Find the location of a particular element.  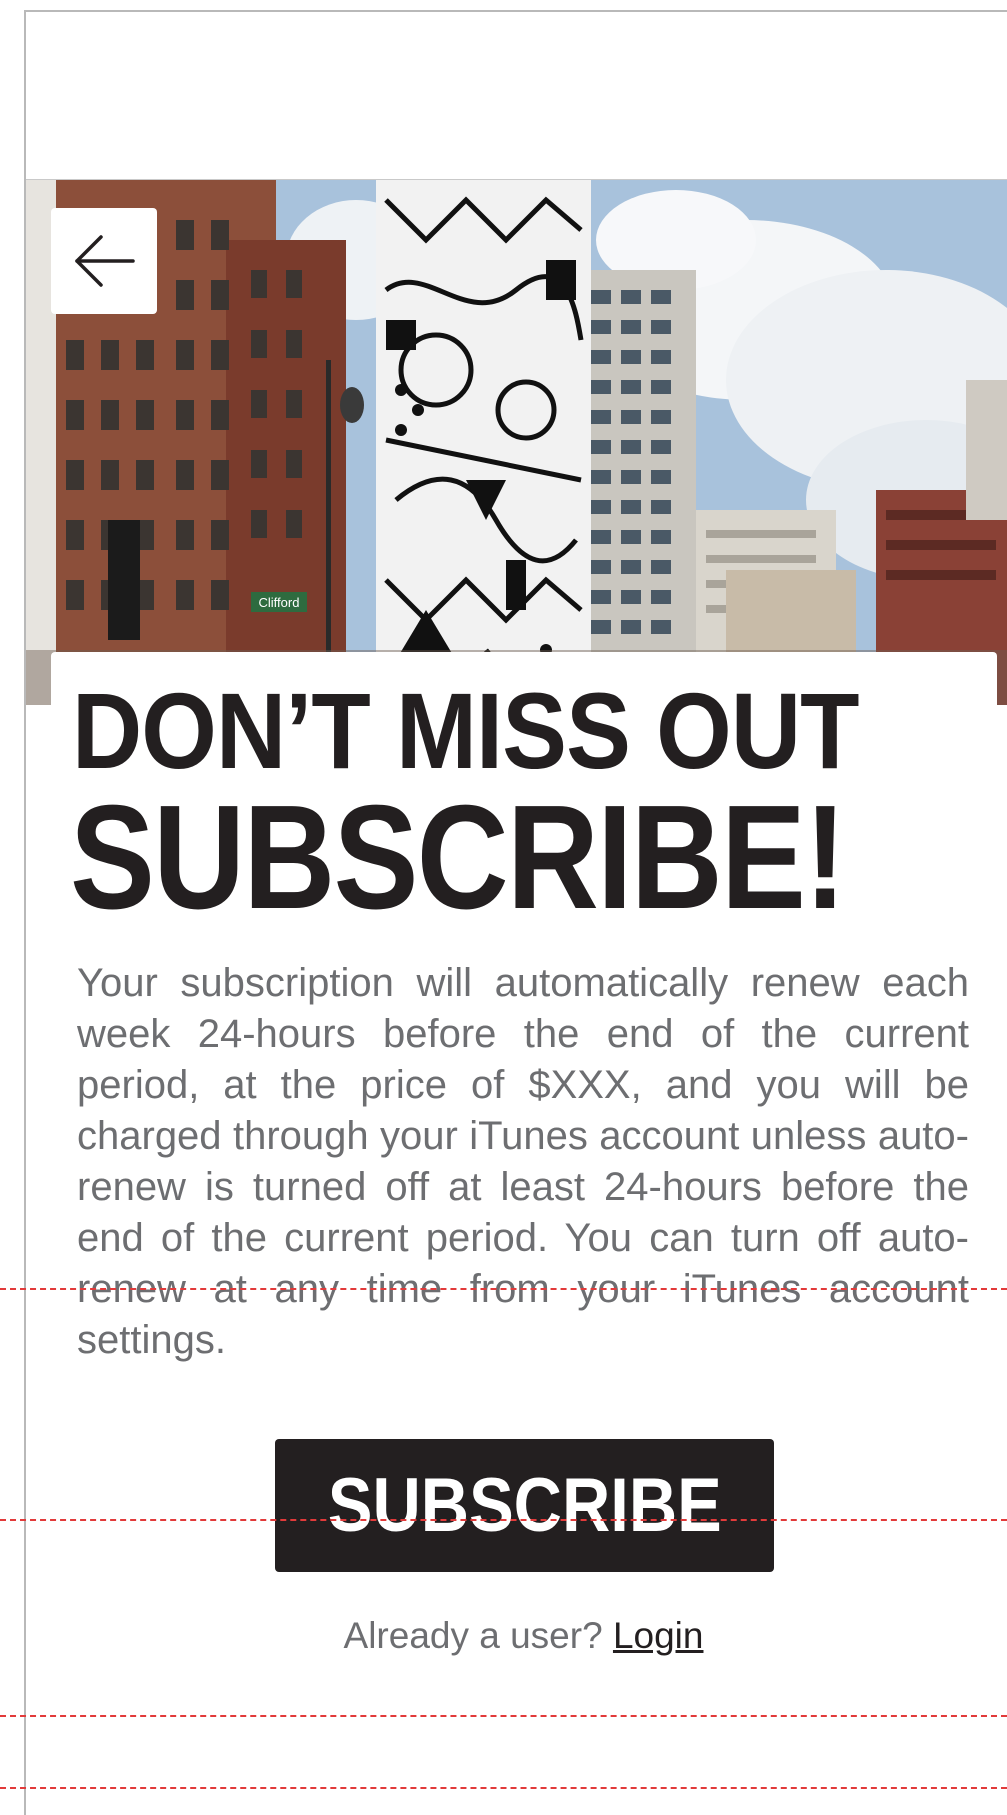

arrow-left-icon is located at coordinates (105, 261).